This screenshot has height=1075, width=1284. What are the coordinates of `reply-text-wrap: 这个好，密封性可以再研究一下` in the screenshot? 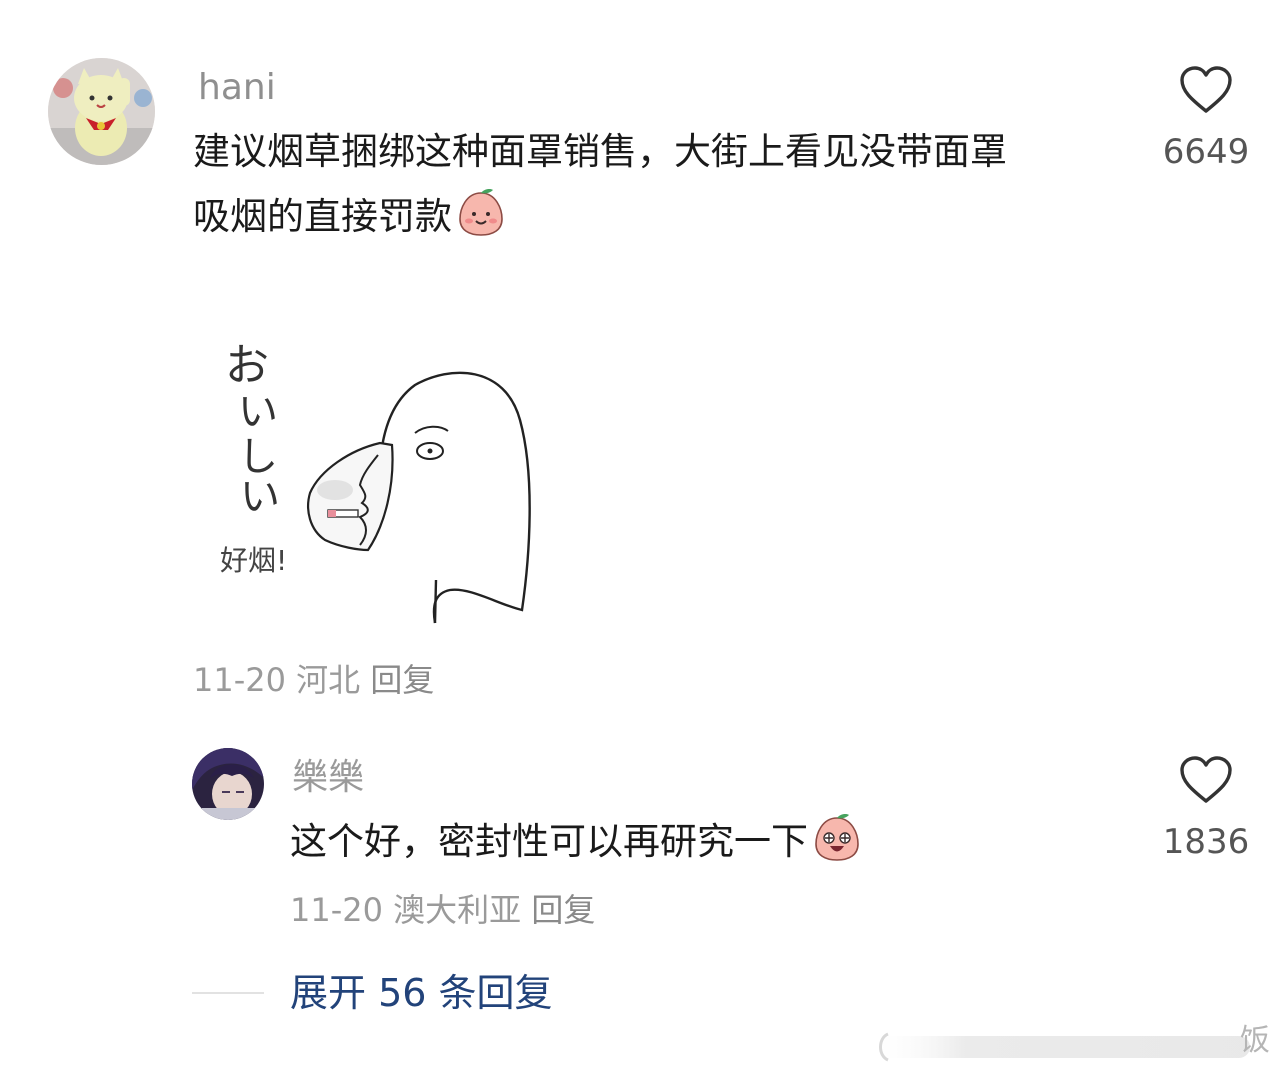 It's located at (576, 842).